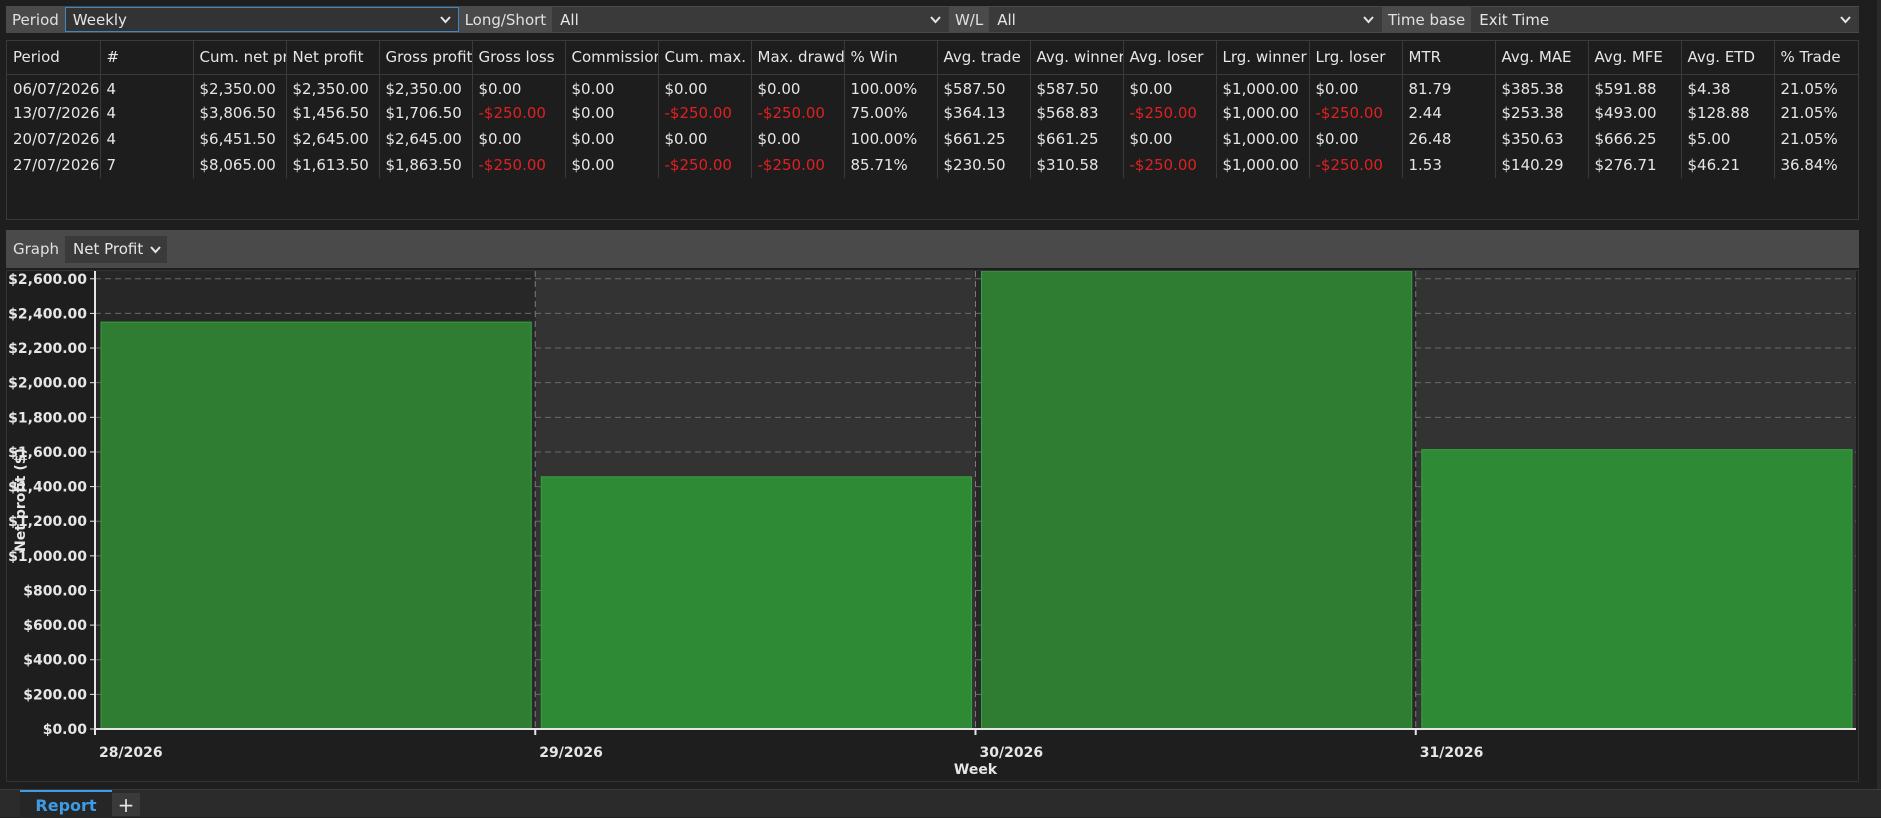 This screenshot has width=1881, height=818. I want to click on column-header: #, so click(147, 58).